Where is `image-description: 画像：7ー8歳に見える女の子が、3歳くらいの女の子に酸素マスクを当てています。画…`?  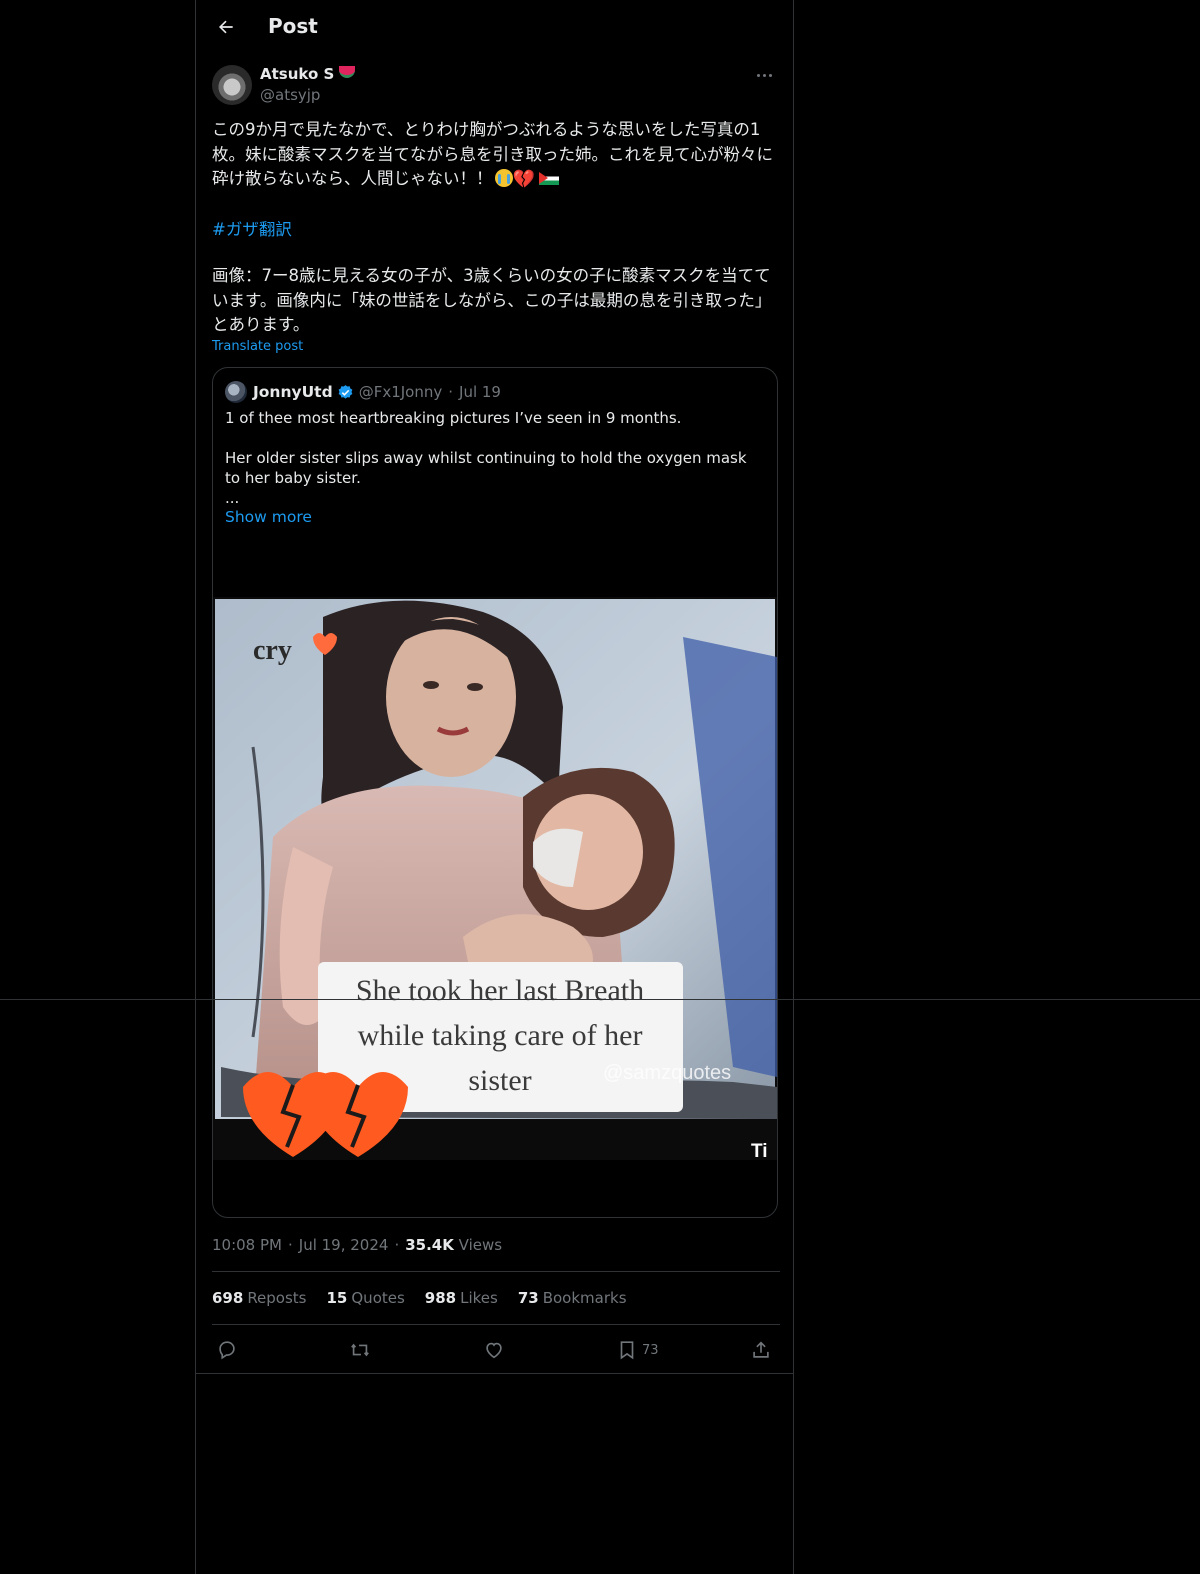 image-description: 画像：7ー8歳に見える女の子が、3歳くらいの女の子に酸素マスクを当てています。画… is located at coordinates (492, 300).